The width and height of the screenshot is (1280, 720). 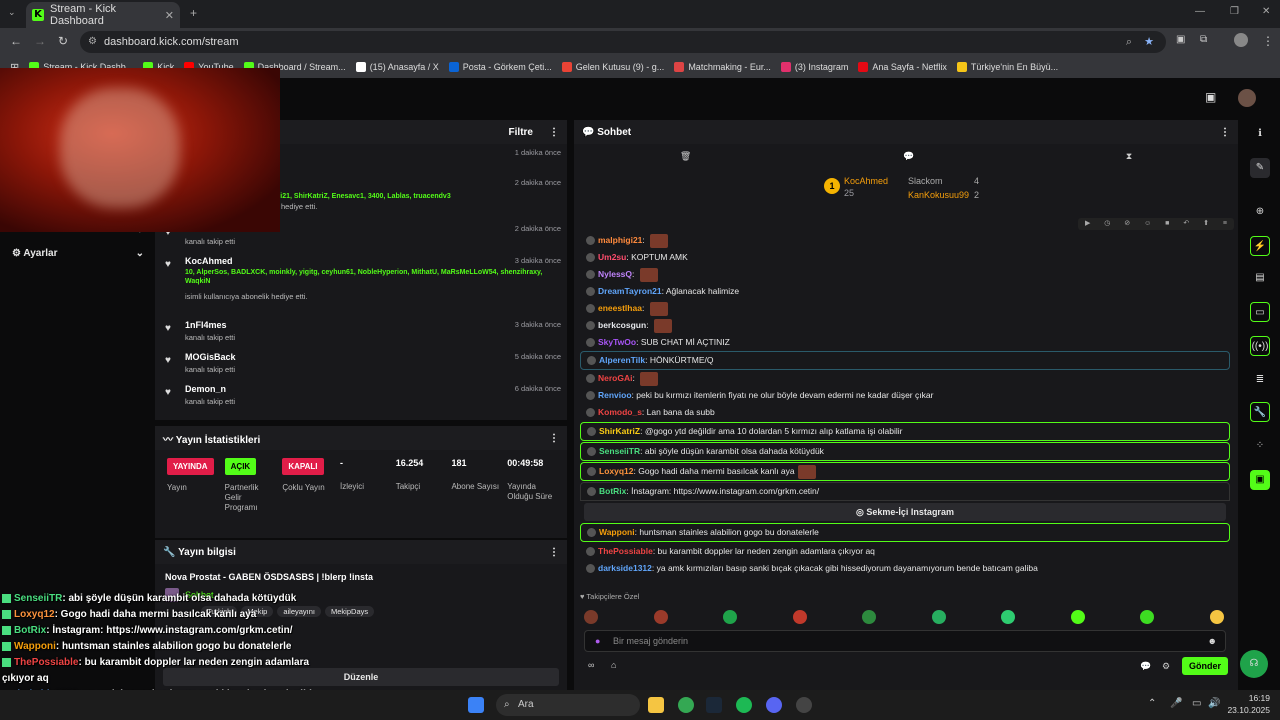 I want to click on taskbar-search: ⌕ Ara, so click(x=568, y=705).